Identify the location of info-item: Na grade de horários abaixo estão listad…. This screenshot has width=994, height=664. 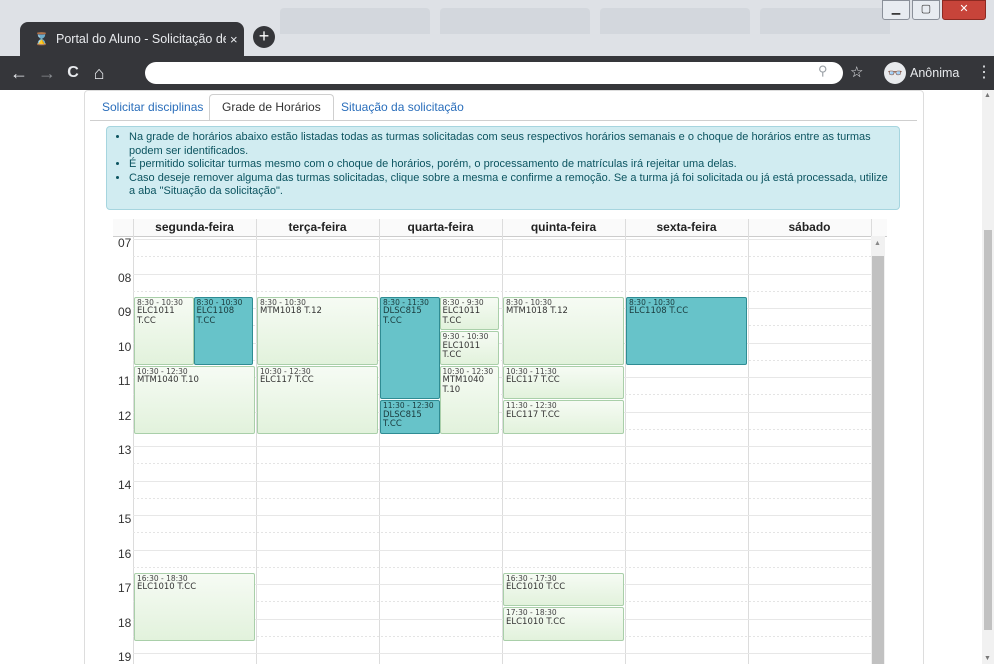
(509, 144).